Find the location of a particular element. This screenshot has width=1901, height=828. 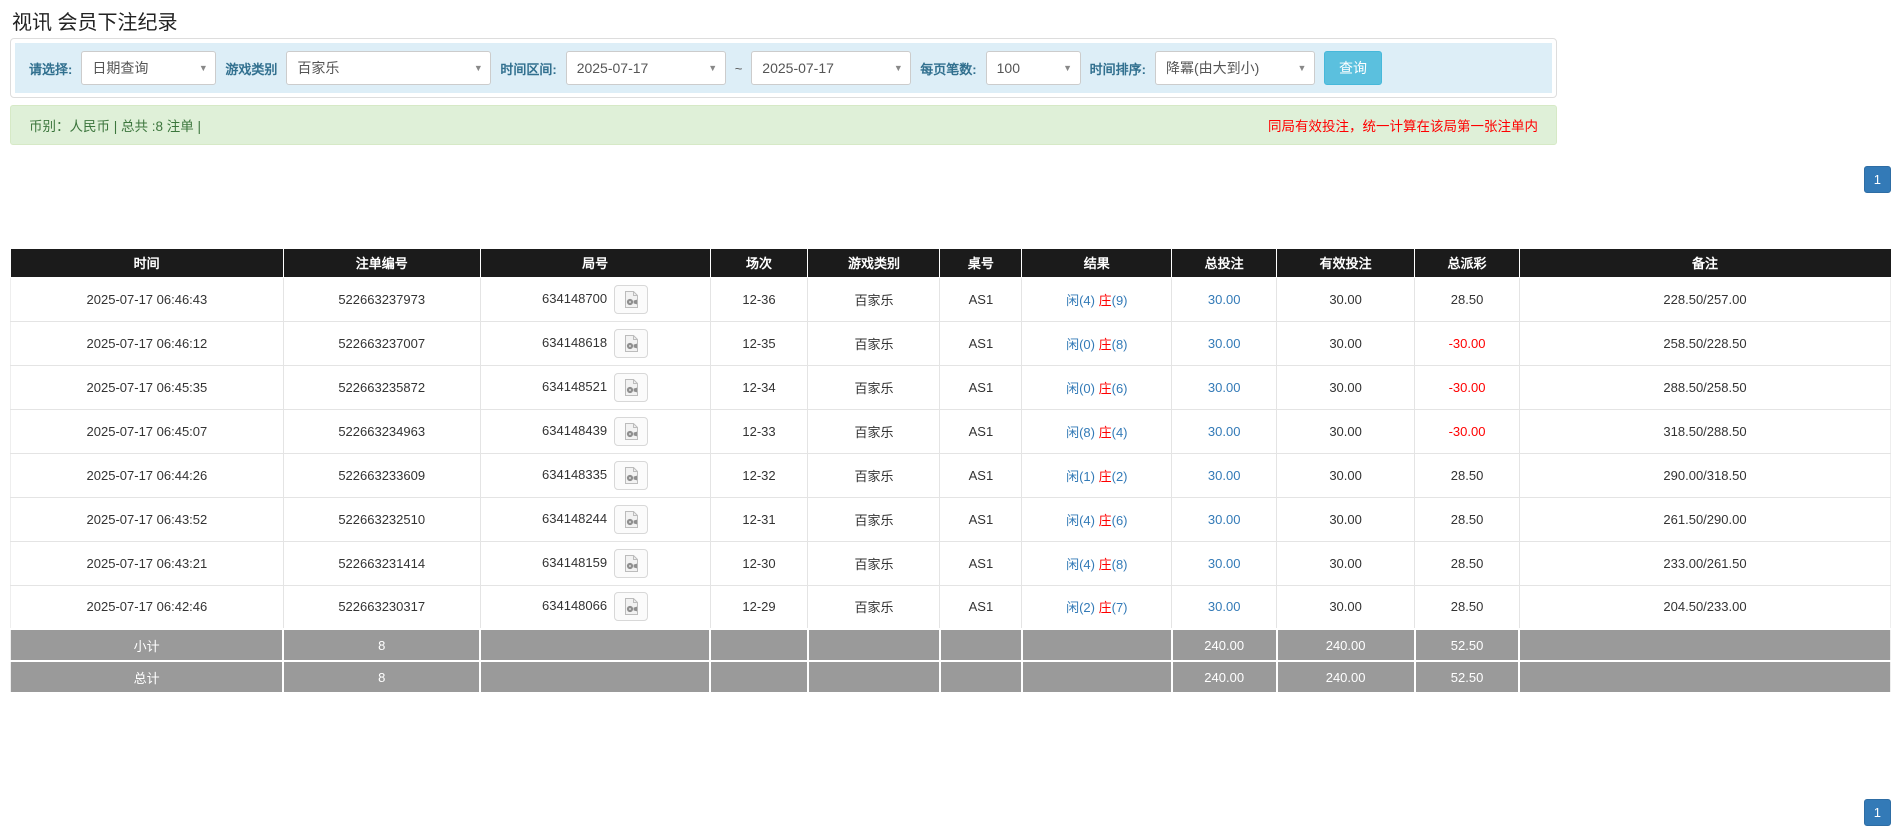

session-cell: 12-36 is located at coordinates (759, 299).